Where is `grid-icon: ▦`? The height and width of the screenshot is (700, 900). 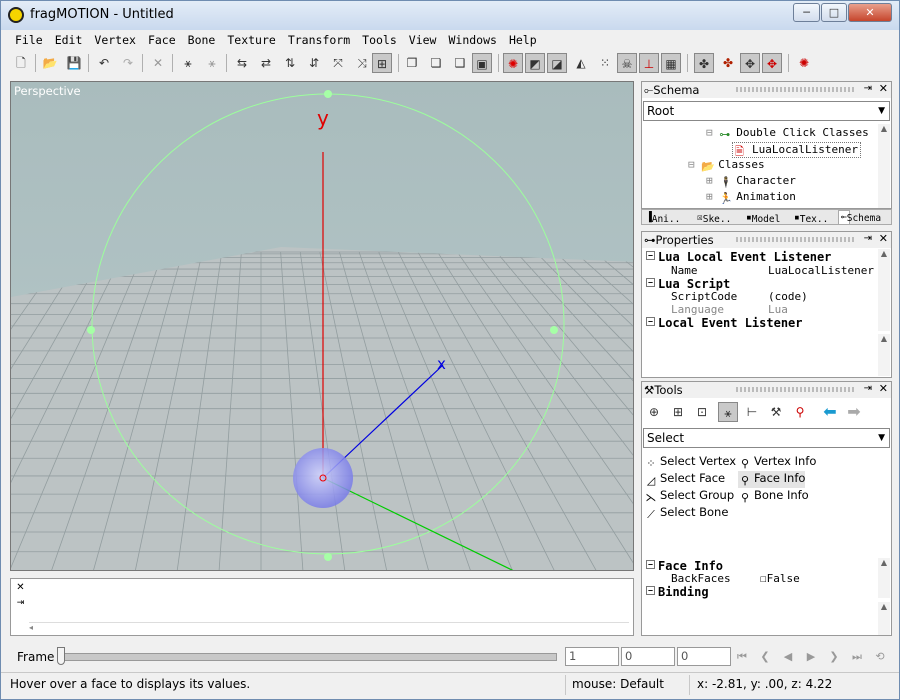
grid-icon: ▦ is located at coordinates (671, 63).